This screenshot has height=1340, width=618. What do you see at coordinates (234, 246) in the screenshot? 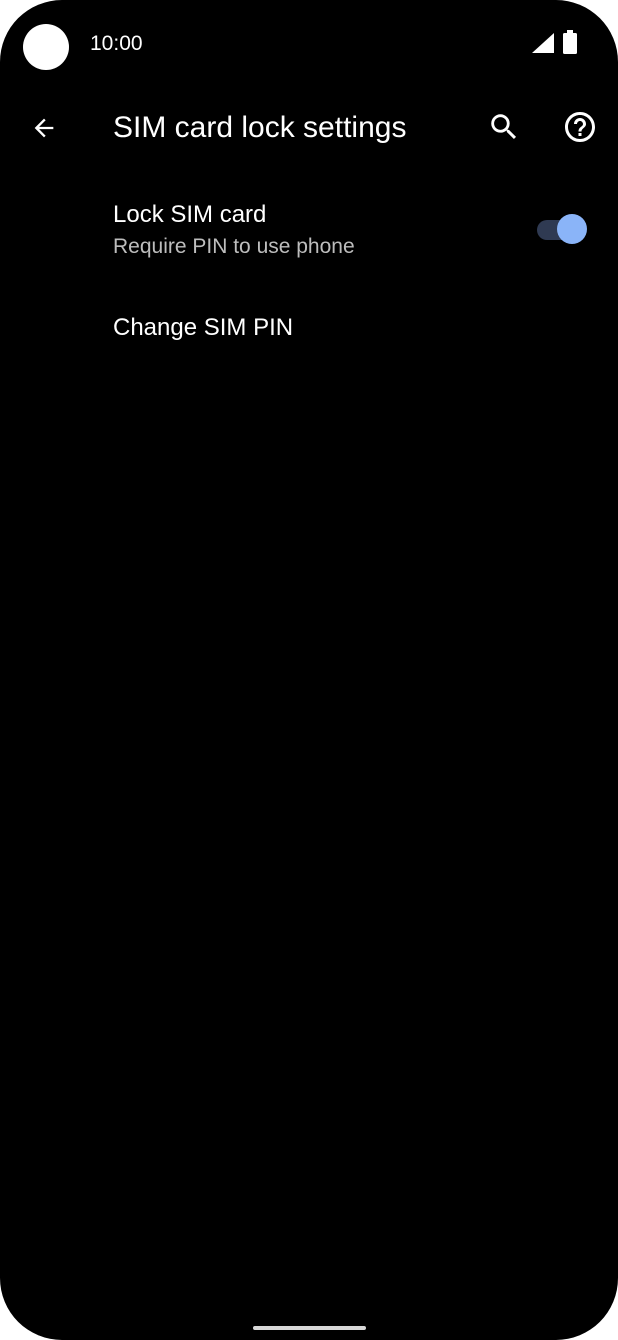
I see `lock-sim-card-summary: Require PIN to use phone` at bounding box center [234, 246].